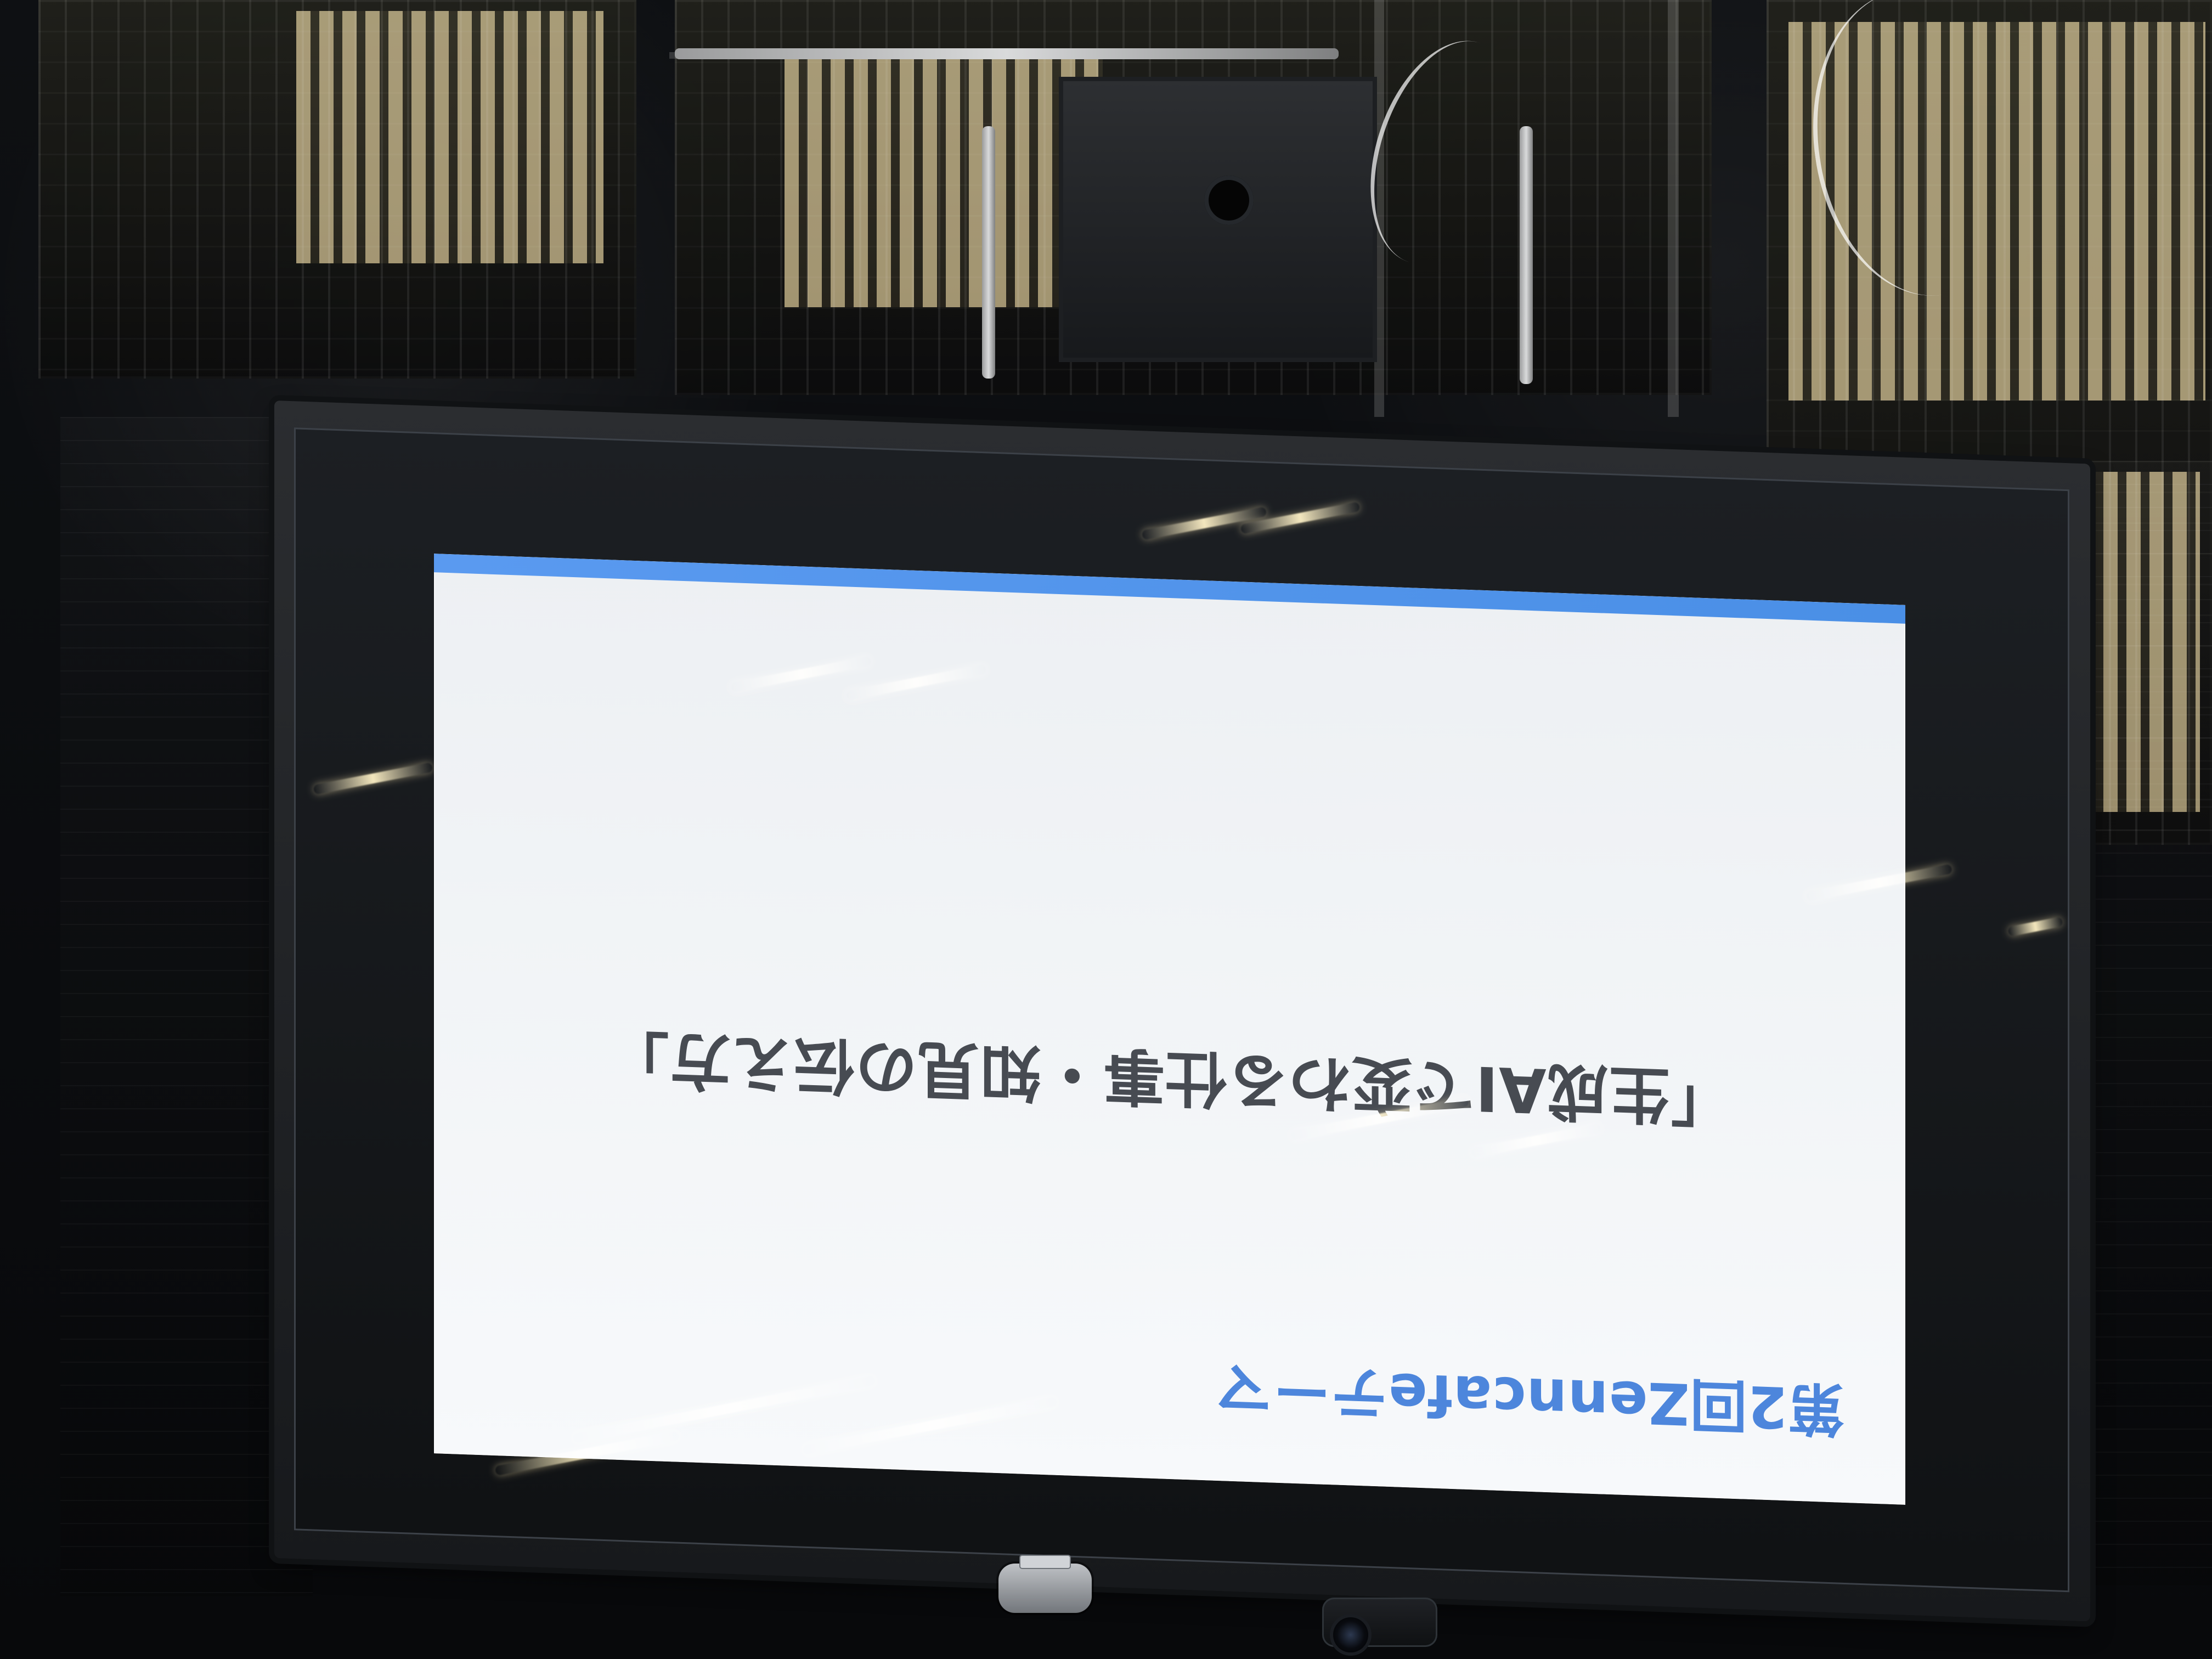 The width and height of the screenshot is (2212, 1659). Describe the element at coordinates (1530, 1398) in the screenshot. I see `slide-heading: 第2回Zenncafeテーマ` at that location.